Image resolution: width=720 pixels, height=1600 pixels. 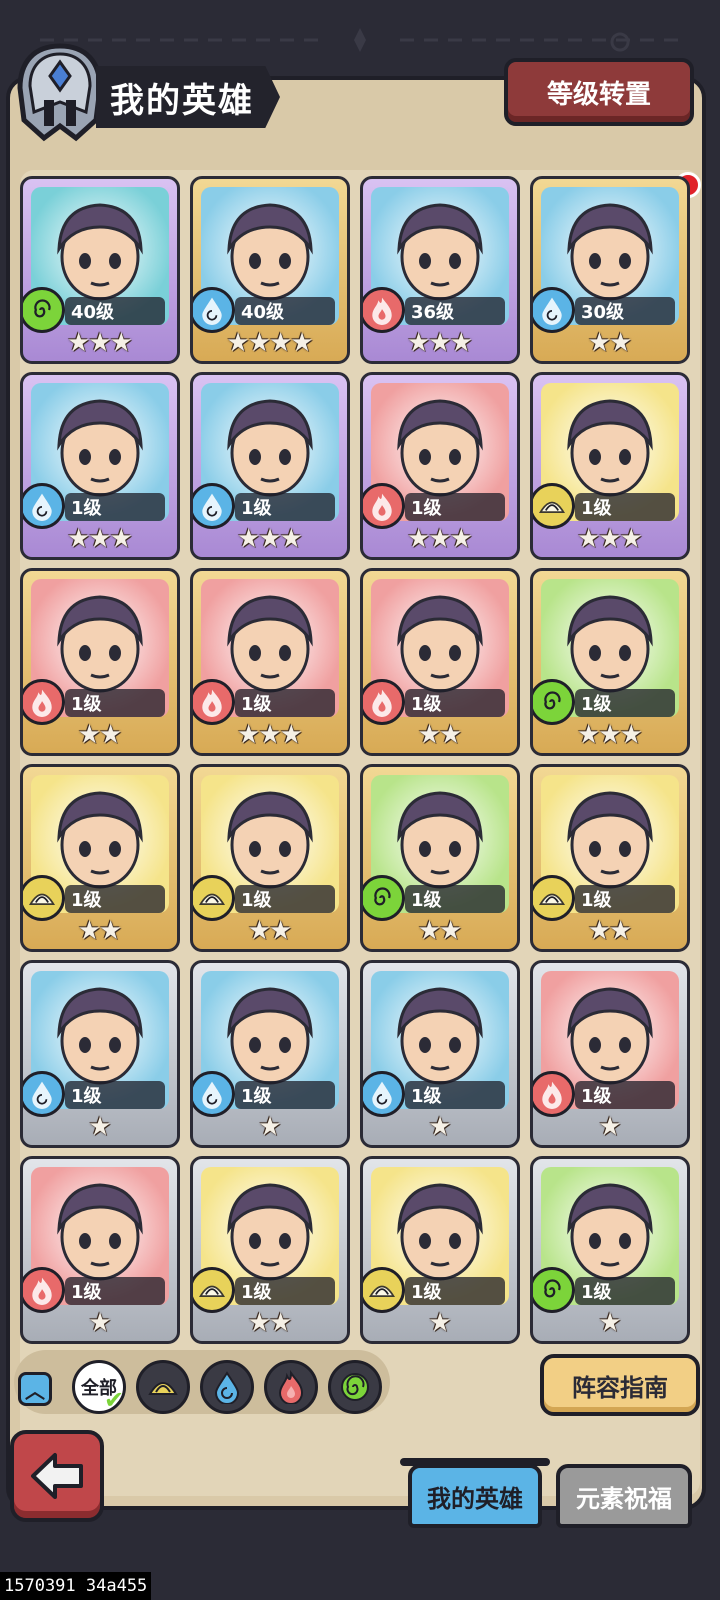 I want to click on filter-wind-button, so click(x=355, y=1387).